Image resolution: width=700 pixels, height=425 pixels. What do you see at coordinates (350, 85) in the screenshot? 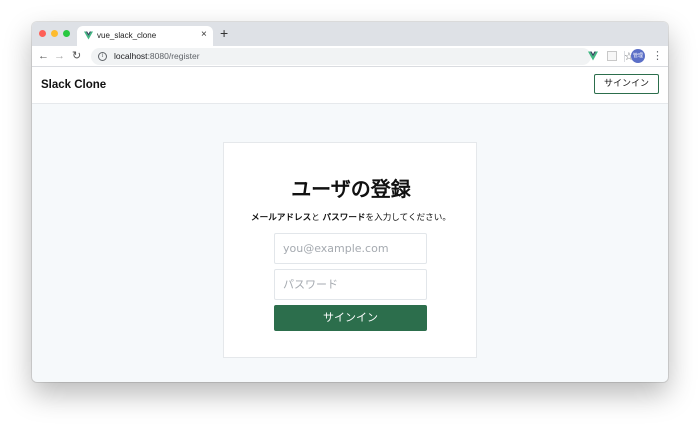
I see `app-header: Slack Clone サインイン` at bounding box center [350, 85].